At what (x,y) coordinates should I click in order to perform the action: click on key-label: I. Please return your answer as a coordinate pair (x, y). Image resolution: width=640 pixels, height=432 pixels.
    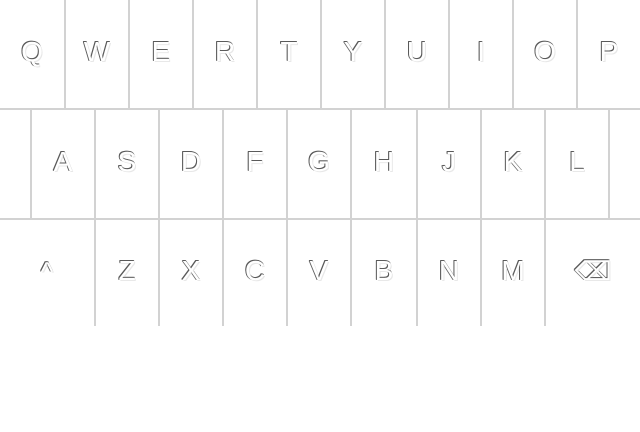
    Looking at the image, I should click on (481, 51).